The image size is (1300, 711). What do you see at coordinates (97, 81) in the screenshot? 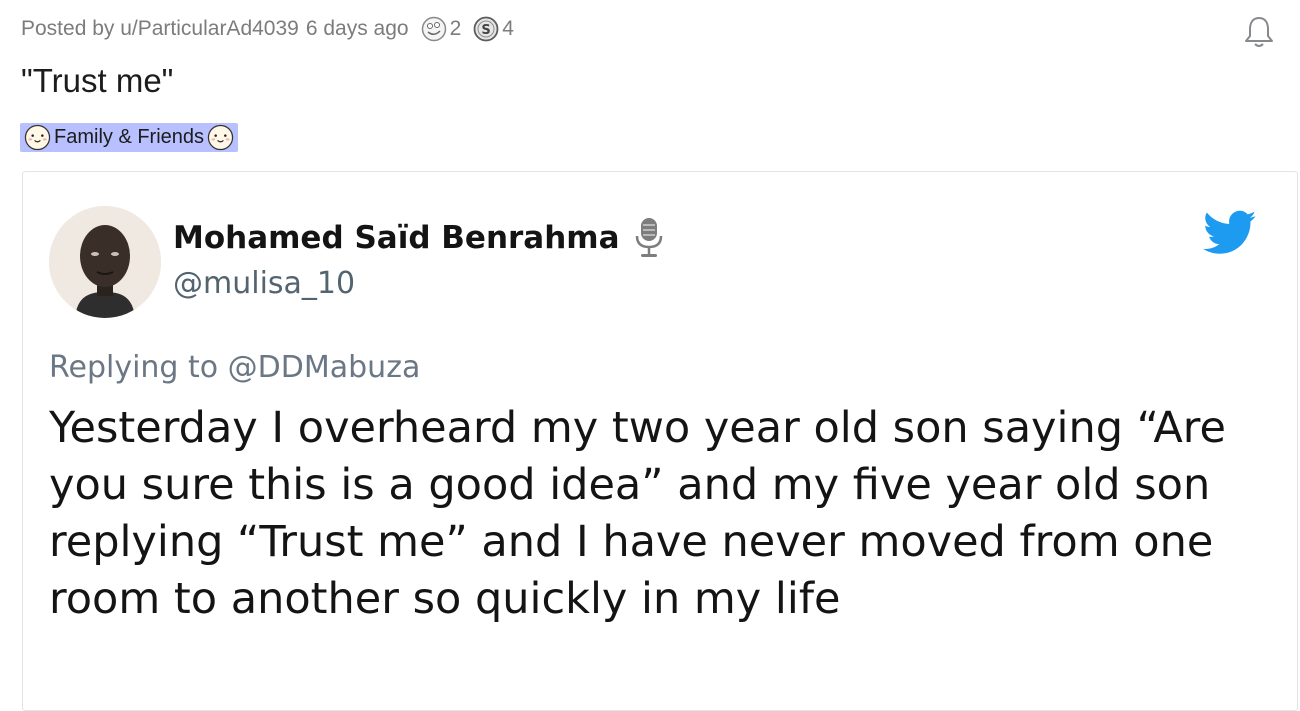
I see `post-title: "Trust me"` at bounding box center [97, 81].